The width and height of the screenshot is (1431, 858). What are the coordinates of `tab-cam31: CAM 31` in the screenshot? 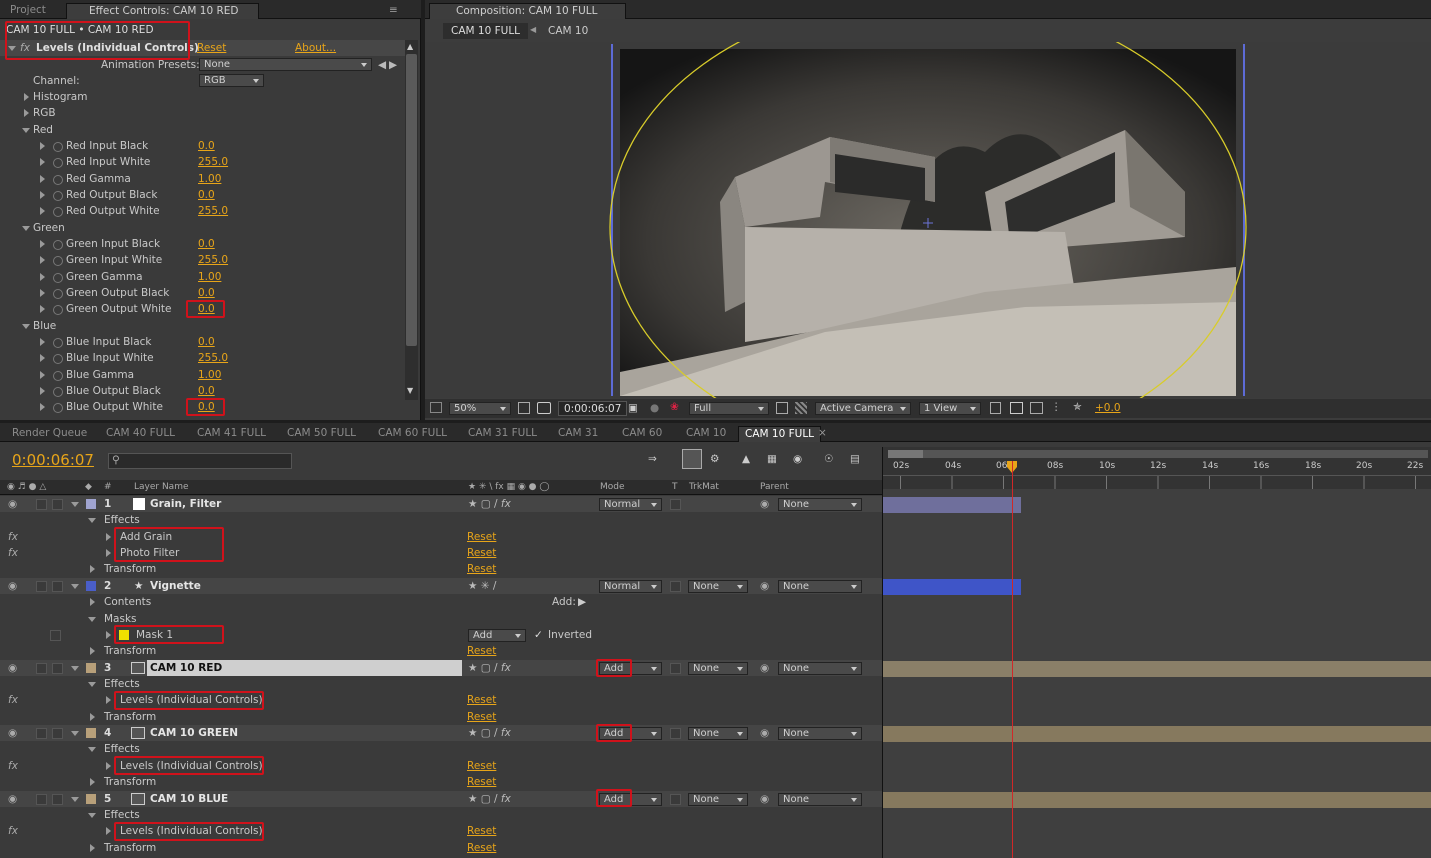 It's located at (578, 434).